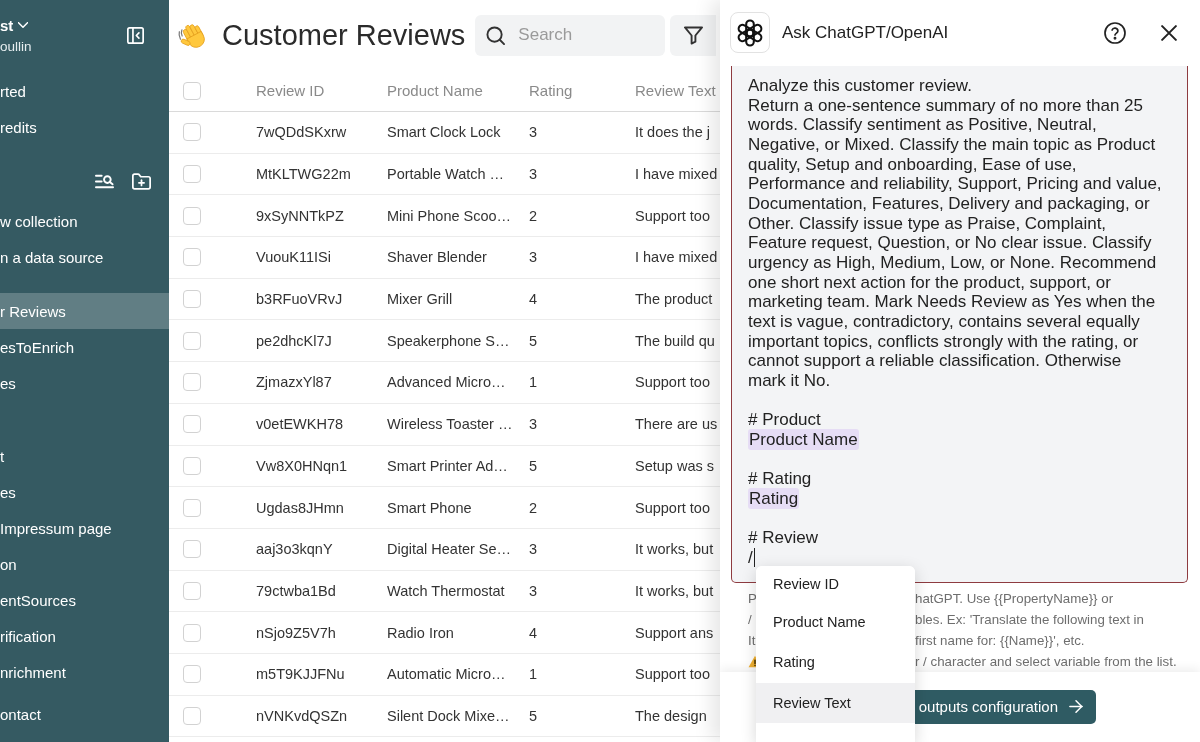 The height and width of the screenshot is (742, 1200). What do you see at coordinates (84, 257) in the screenshot?
I see `nav-item: n a data source` at bounding box center [84, 257].